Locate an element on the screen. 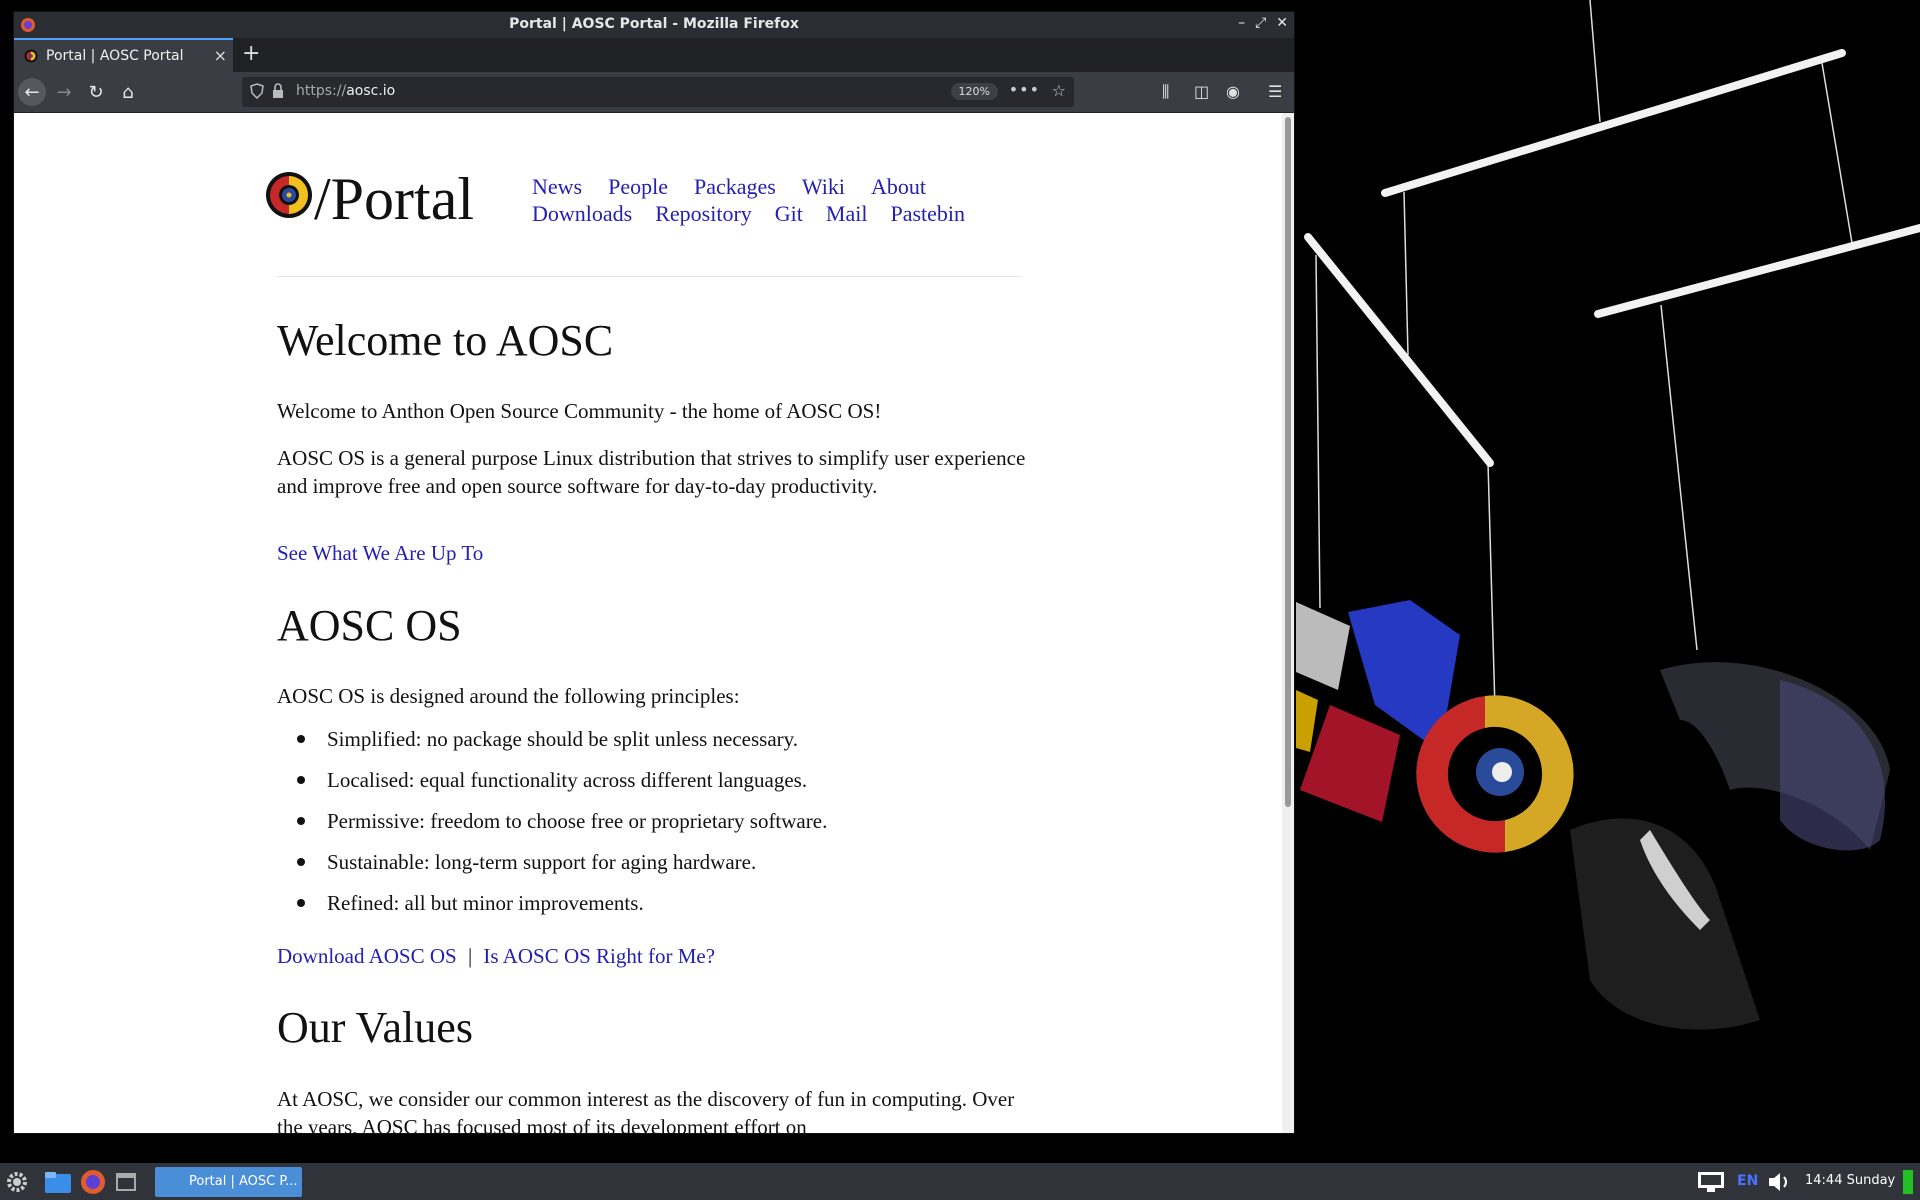 This screenshot has height=1200, width=1920. settings-gear-icon is located at coordinates (17, 1182).